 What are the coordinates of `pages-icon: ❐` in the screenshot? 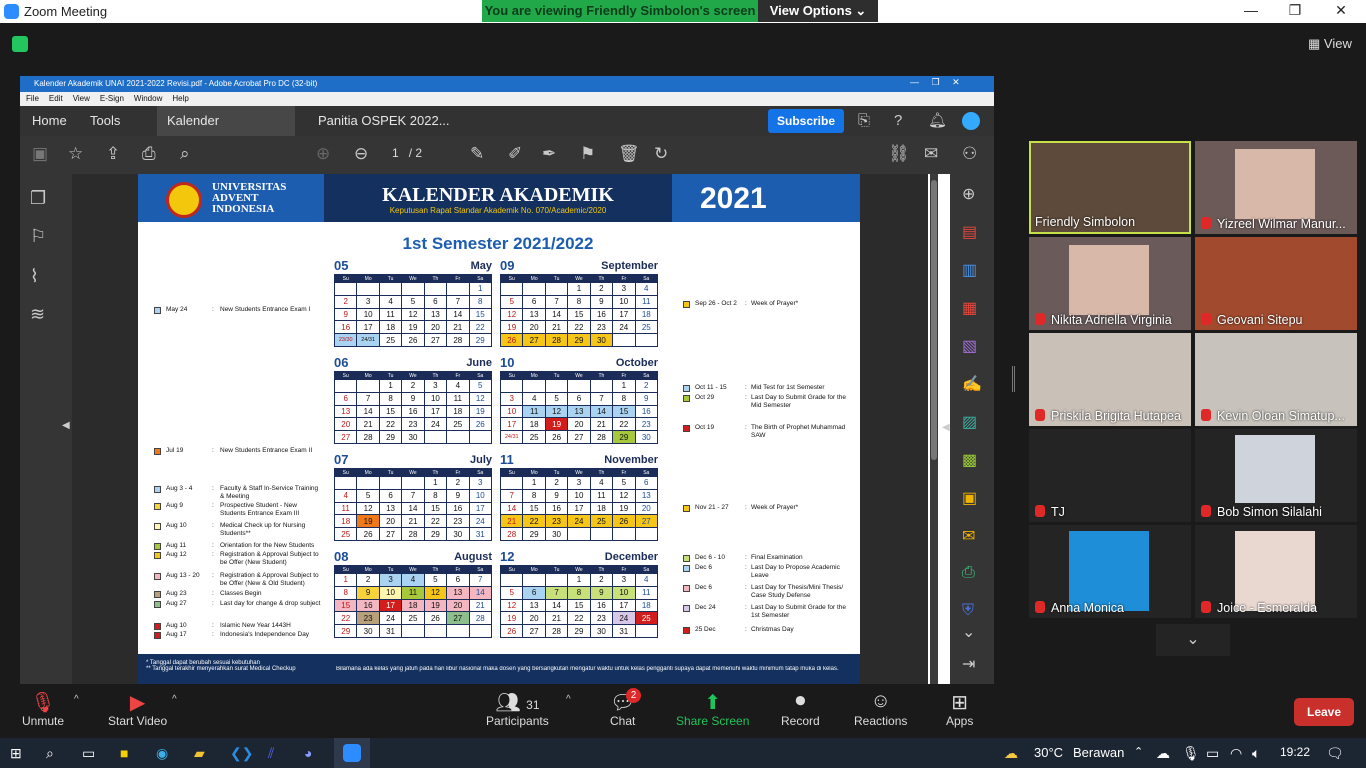 It's located at (38, 198).